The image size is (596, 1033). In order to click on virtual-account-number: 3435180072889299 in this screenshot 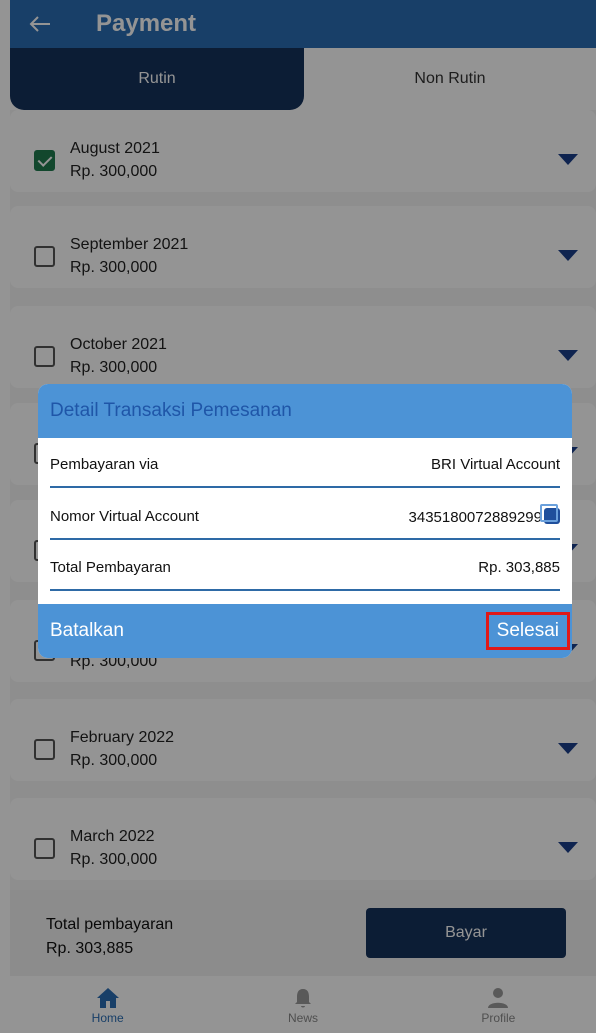, I will do `click(475, 517)`.